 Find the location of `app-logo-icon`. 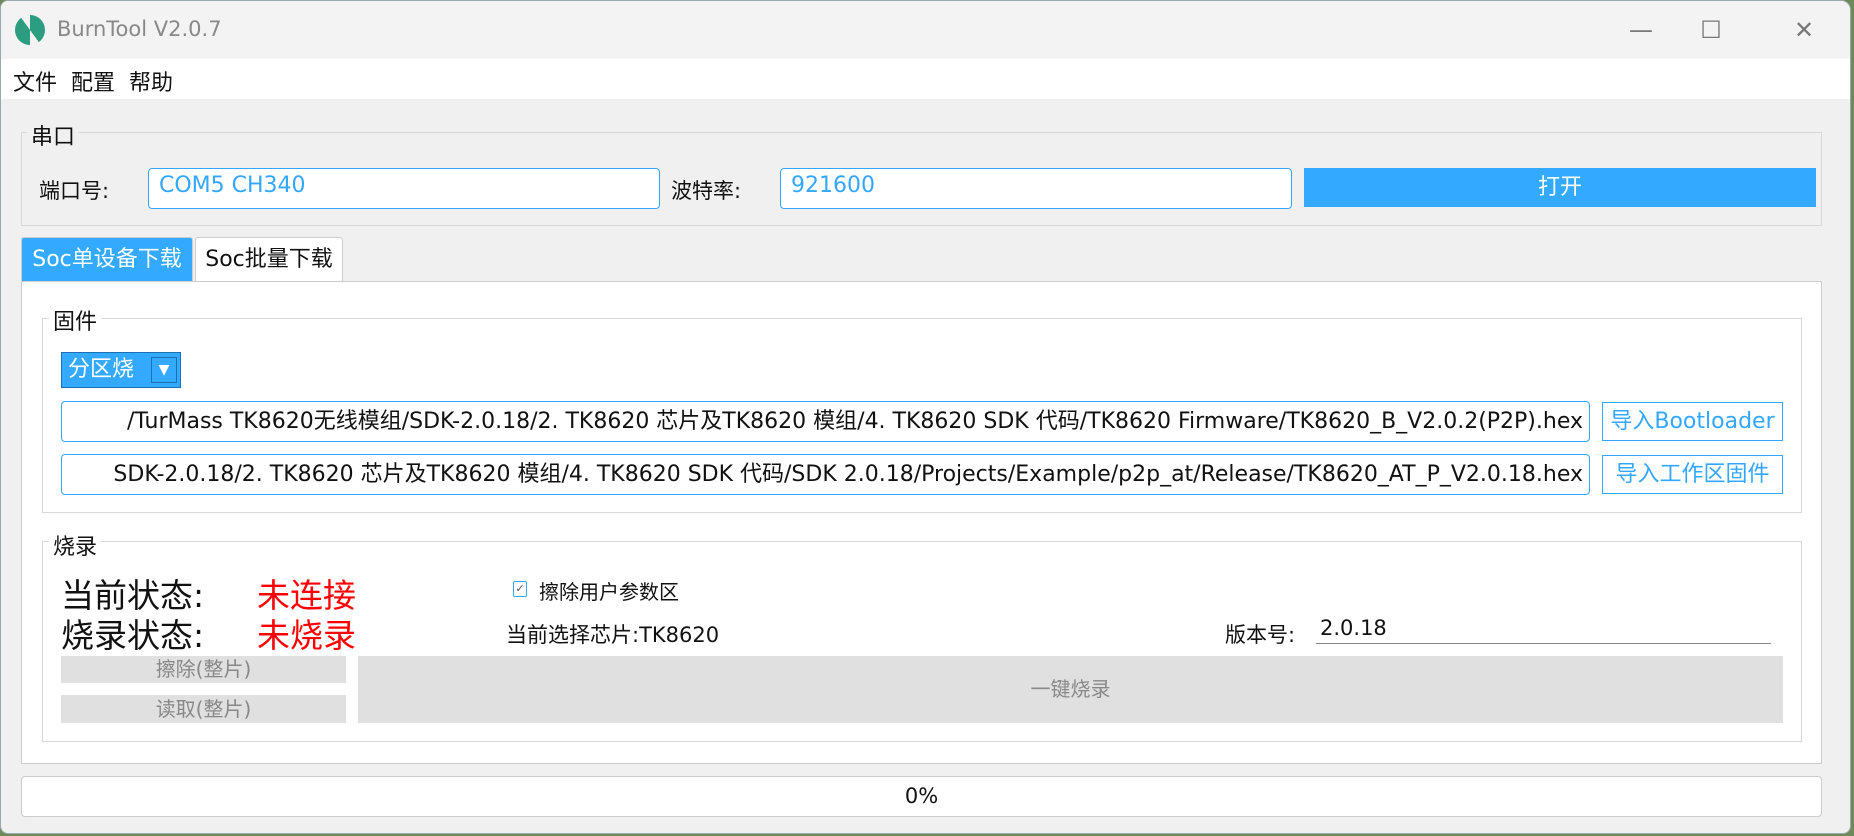

app-logo-icon is located at coordinates (30, 30).